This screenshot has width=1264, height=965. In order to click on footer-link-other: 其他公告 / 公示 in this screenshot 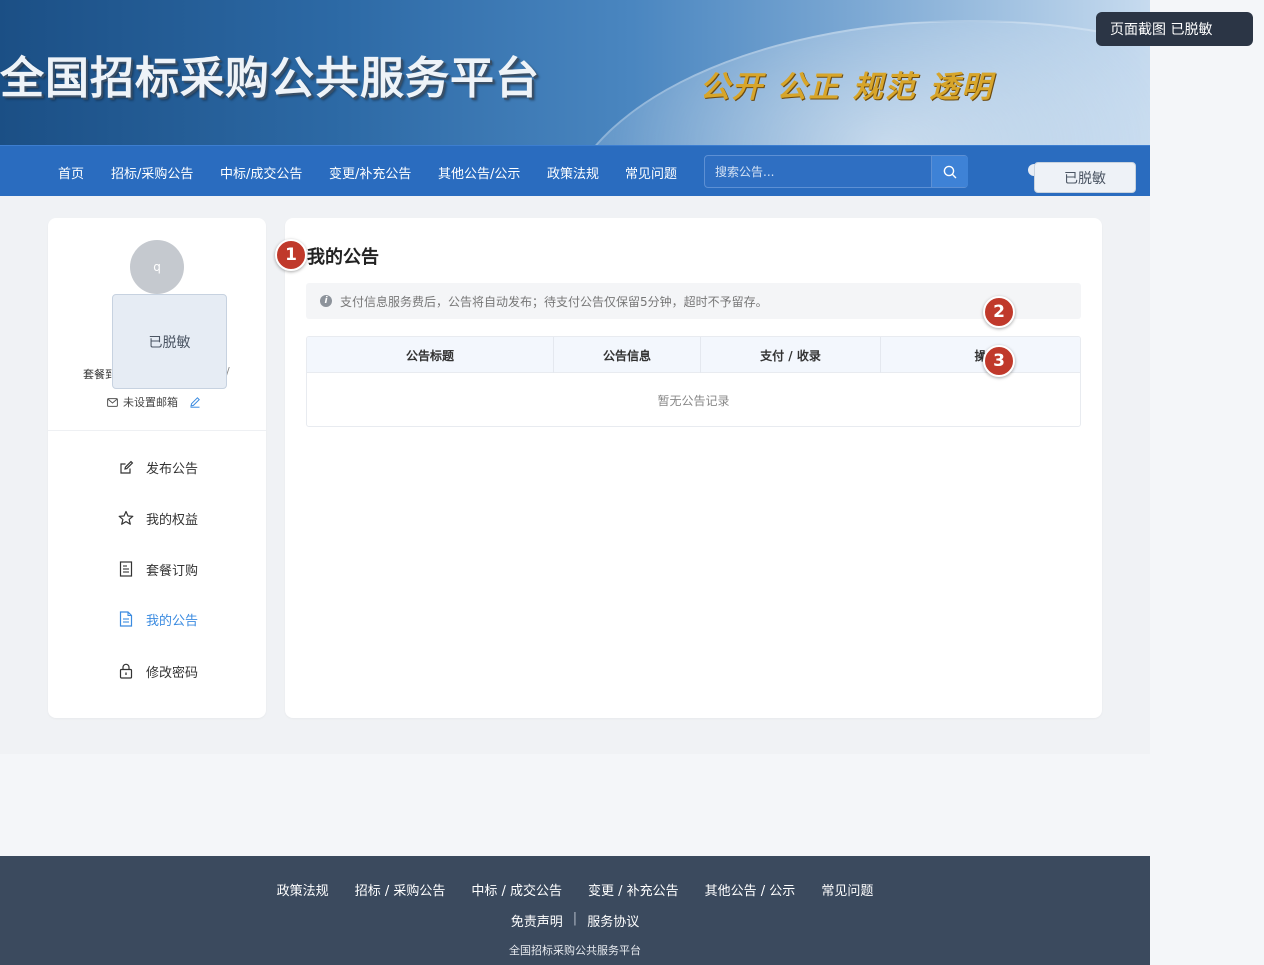, I will do `click(750, 889)`.